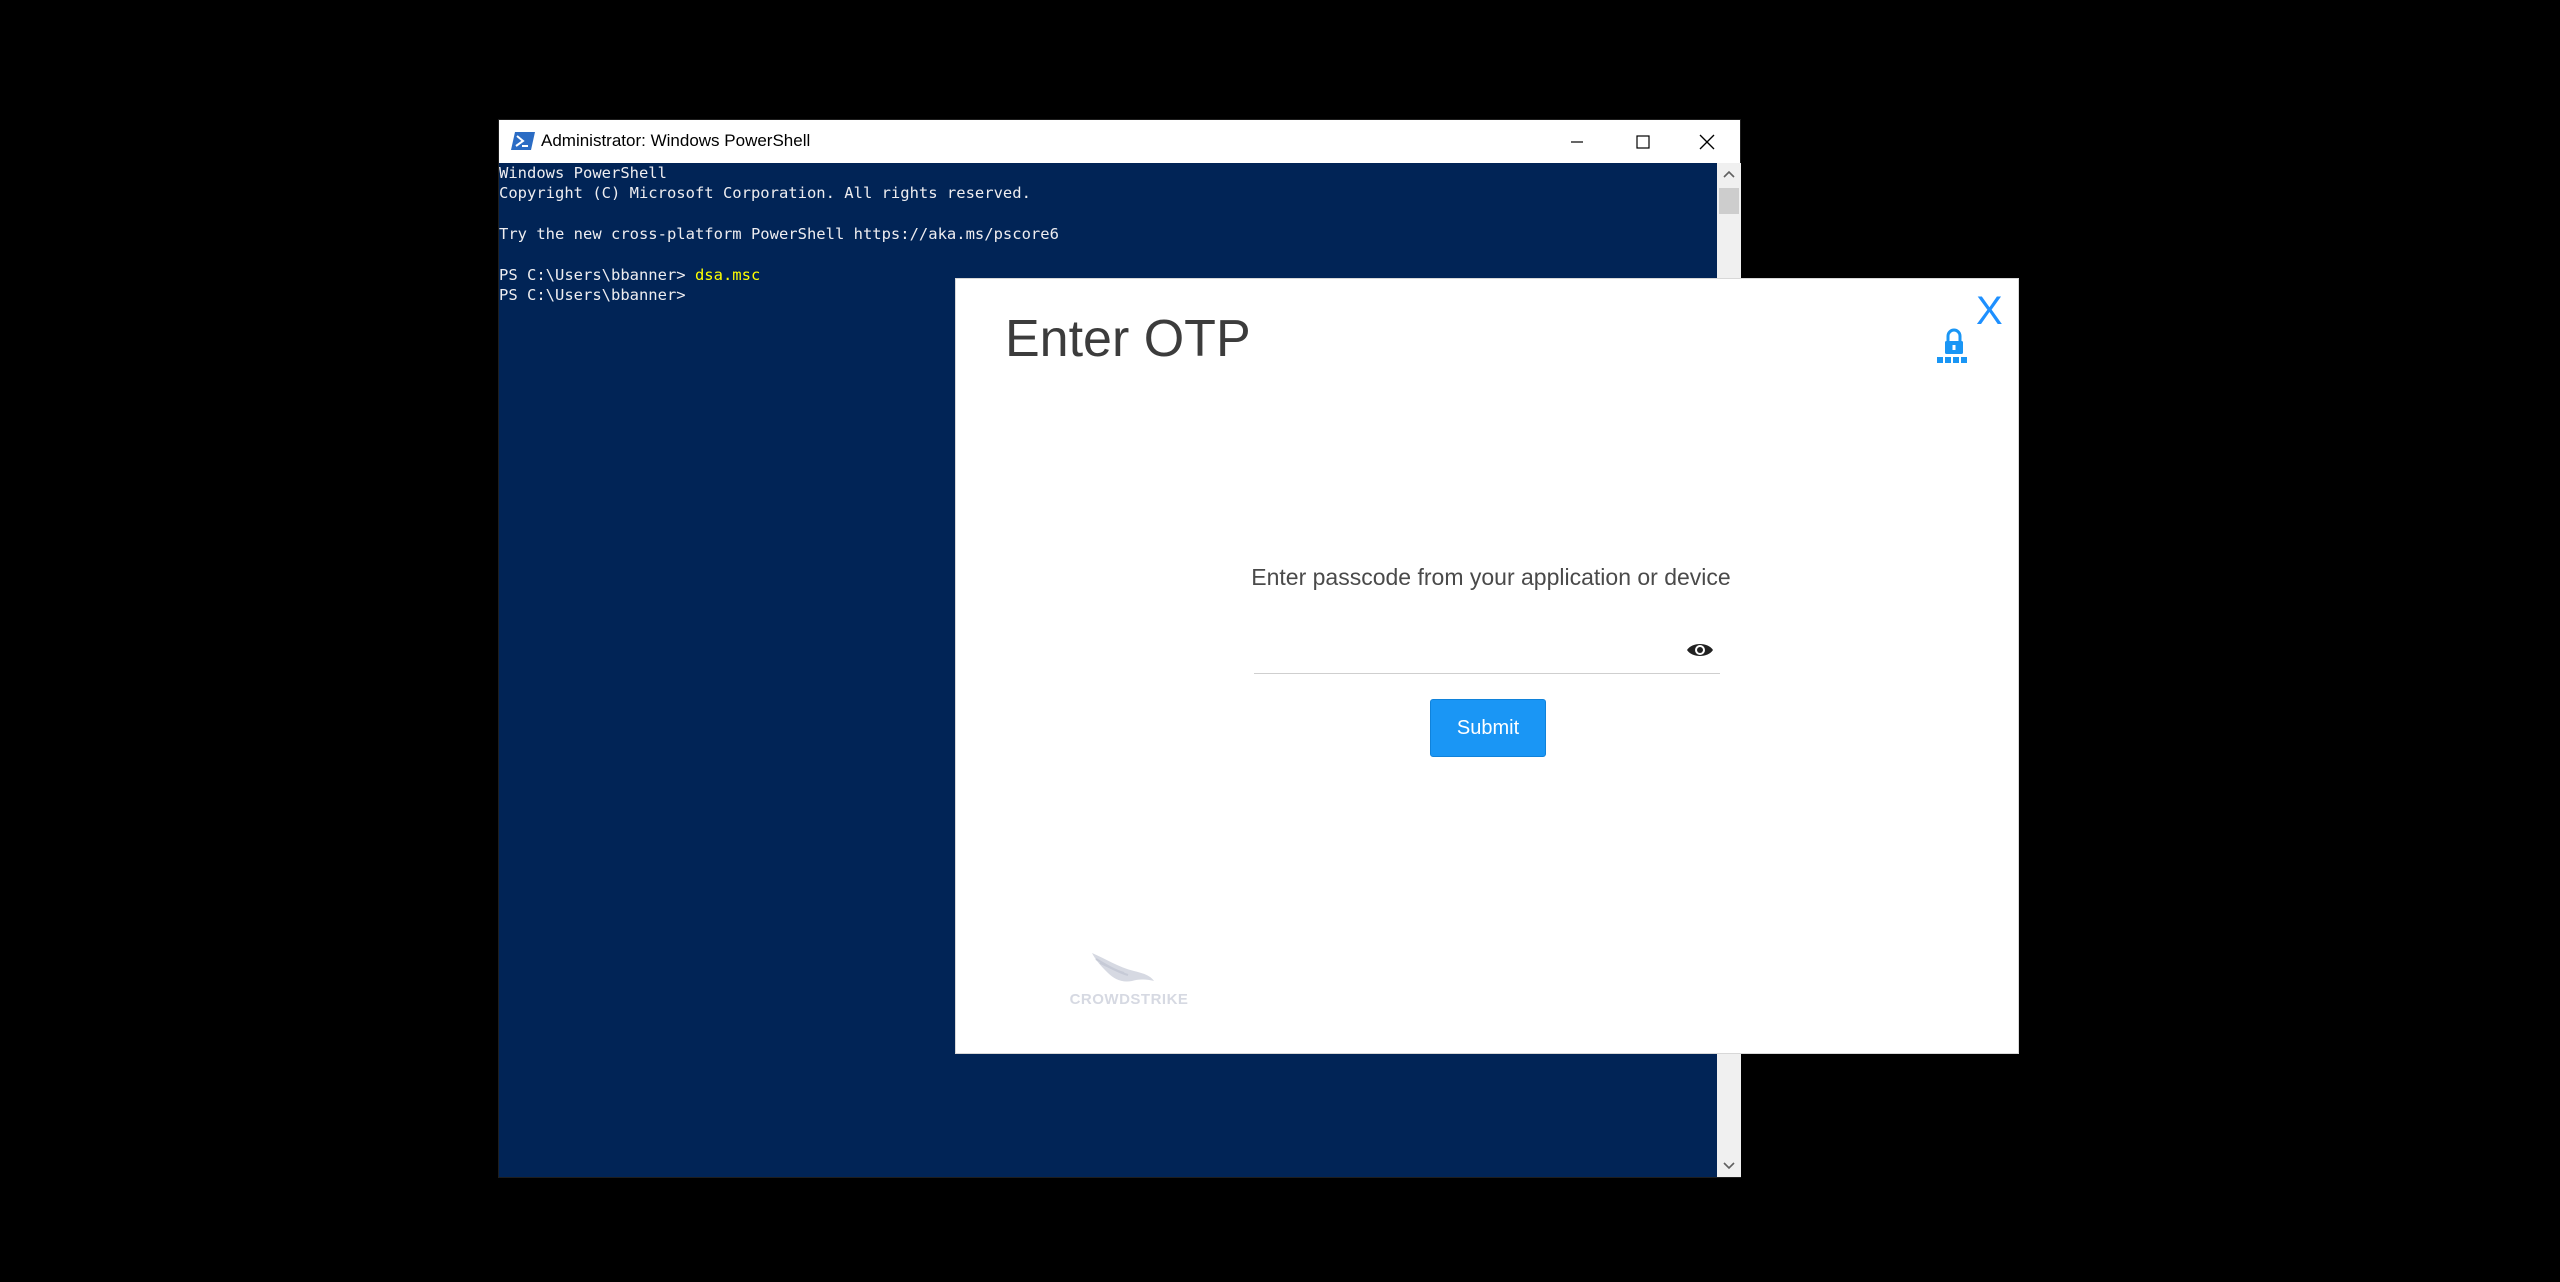  I want to click on minimize-icon, so click(1577, 141).